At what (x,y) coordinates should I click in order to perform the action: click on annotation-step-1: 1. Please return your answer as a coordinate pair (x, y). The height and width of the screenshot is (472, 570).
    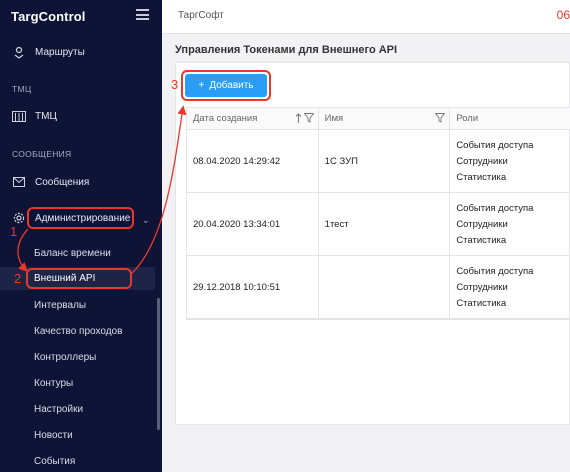
    Looking at the image, I should click on (14, 231).